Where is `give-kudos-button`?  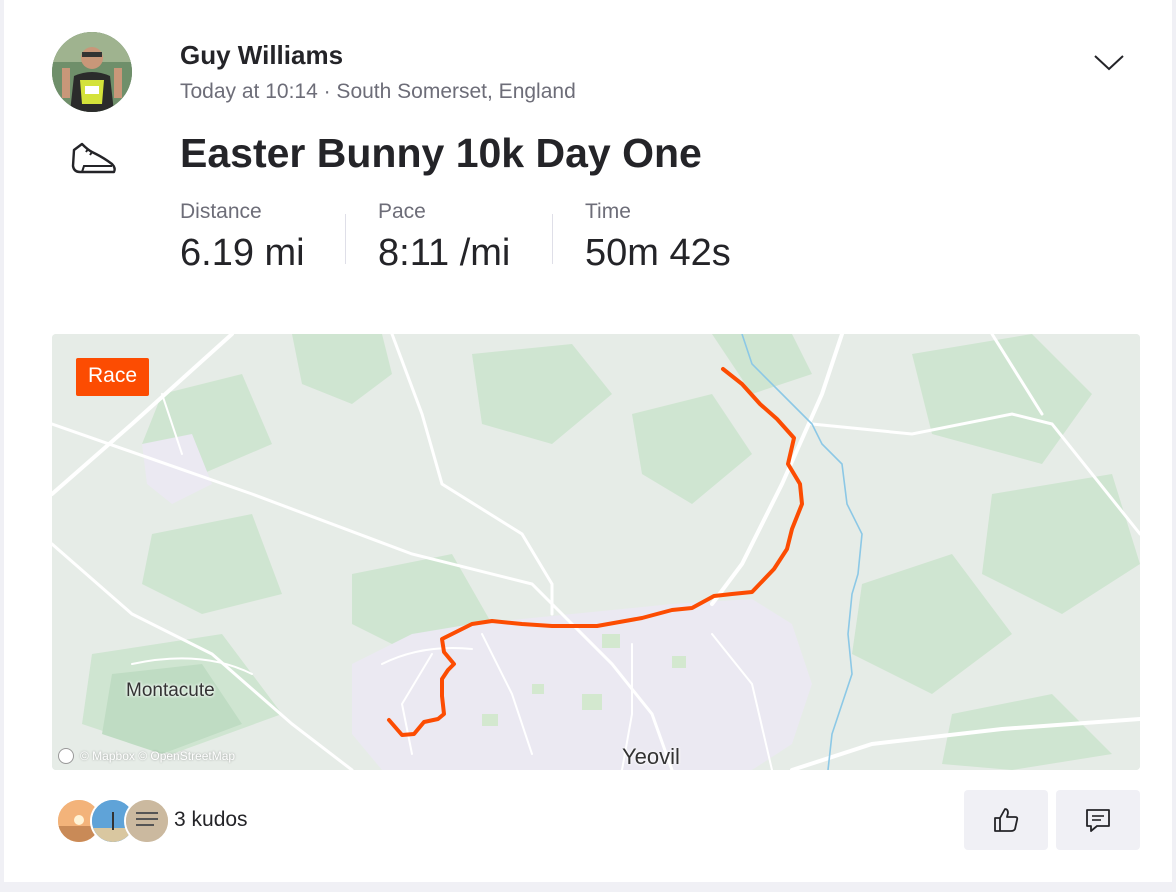 give-kudos-button is located at coordinates (1006, 820).